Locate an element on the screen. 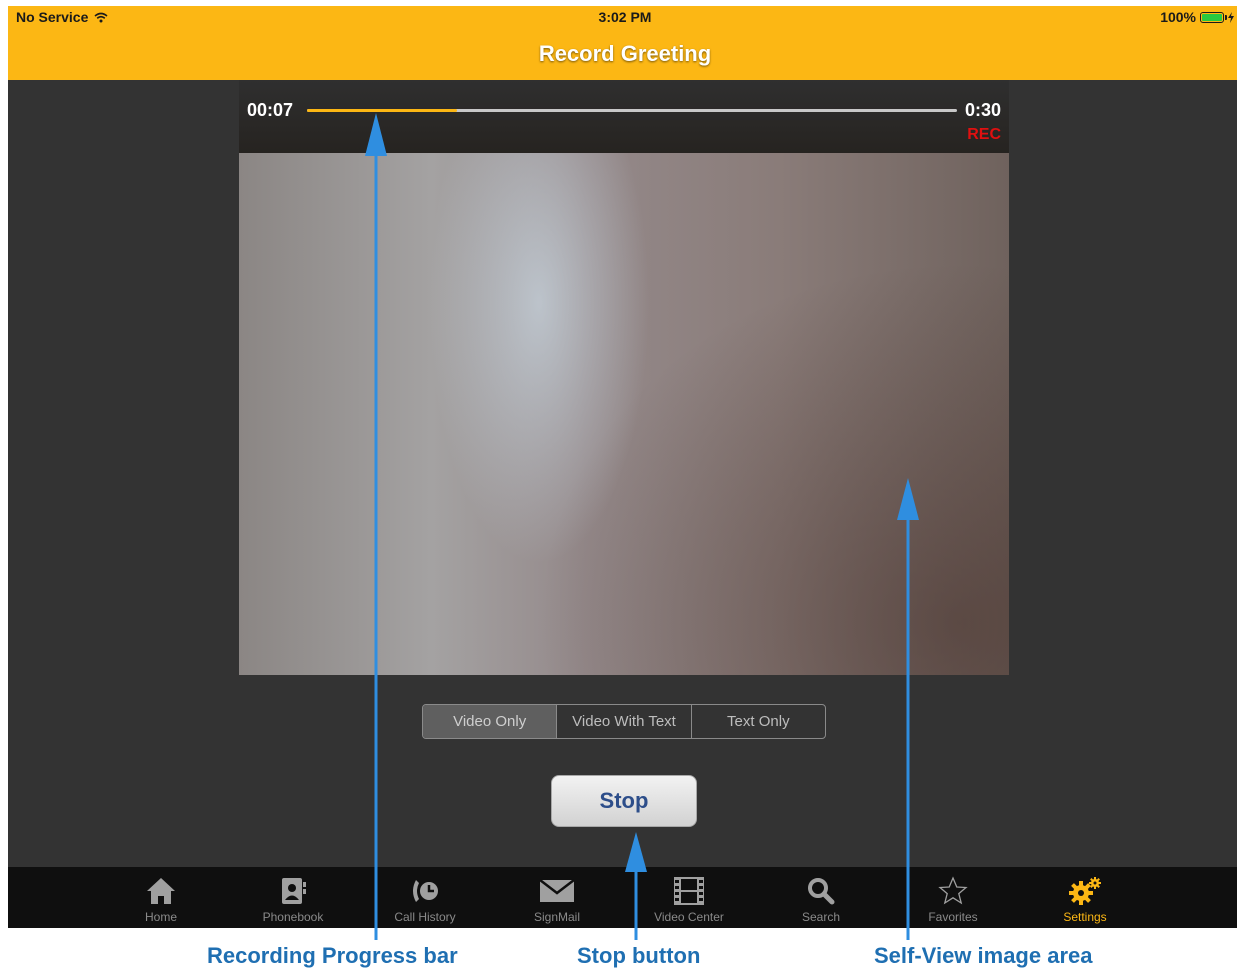 Image resolution: width=1237 pixels, height=972 pixels. stop-arrowhead is located at coordinates (636, 852).